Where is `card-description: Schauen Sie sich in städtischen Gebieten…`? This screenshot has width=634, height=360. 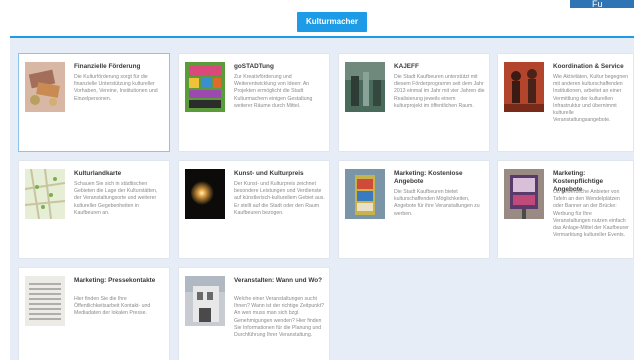
card-description: Schauen Sie sich in städtischen Gebieten… is located at coordinates (116, 198).